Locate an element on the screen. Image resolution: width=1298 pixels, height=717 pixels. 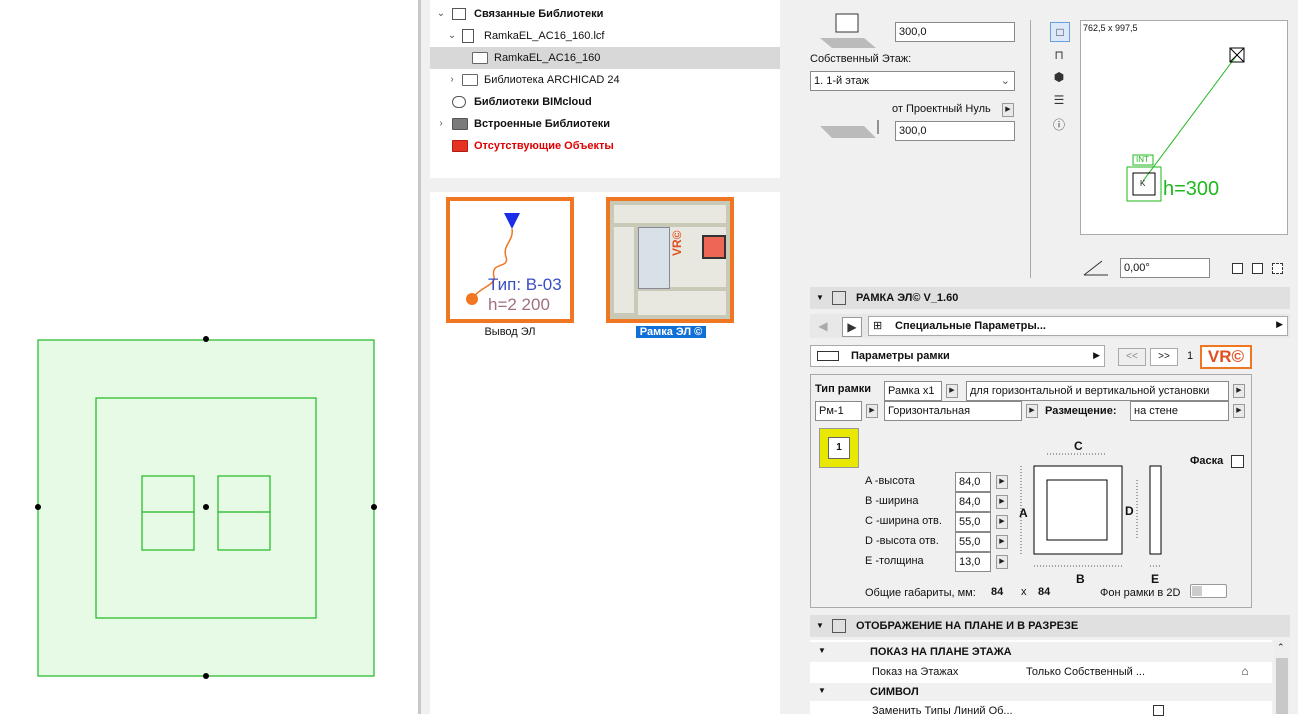
frame-dimension-diagram is located at coordinates (1091, 510).